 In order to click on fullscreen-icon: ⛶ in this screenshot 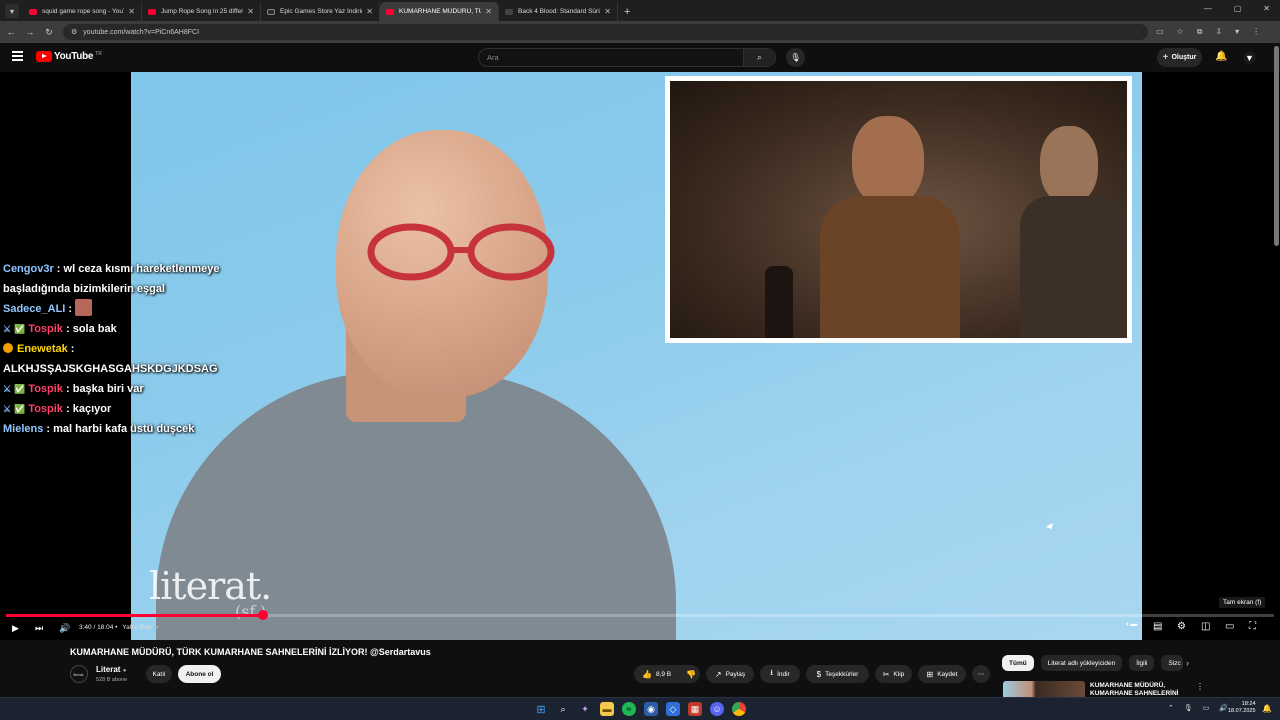, I will do `click(1252, 626)`.